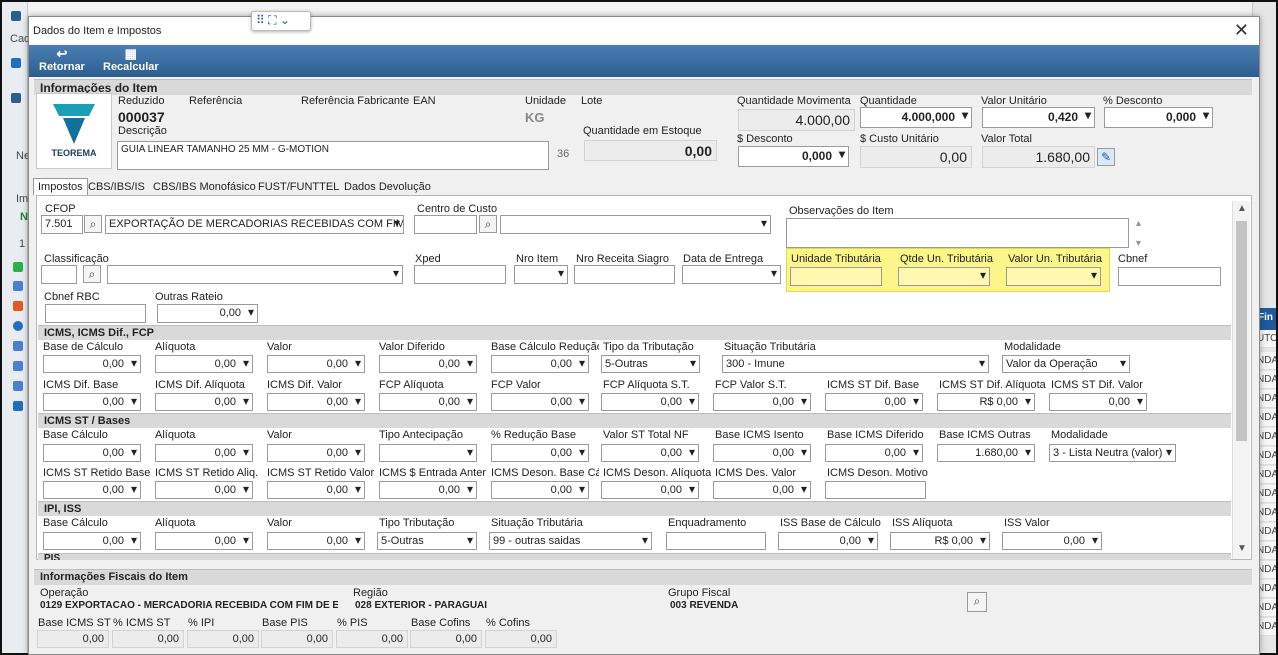 The image size is (1278, 655). I want to click on icms-dif-base-field: 0,00, so click(92, 402).